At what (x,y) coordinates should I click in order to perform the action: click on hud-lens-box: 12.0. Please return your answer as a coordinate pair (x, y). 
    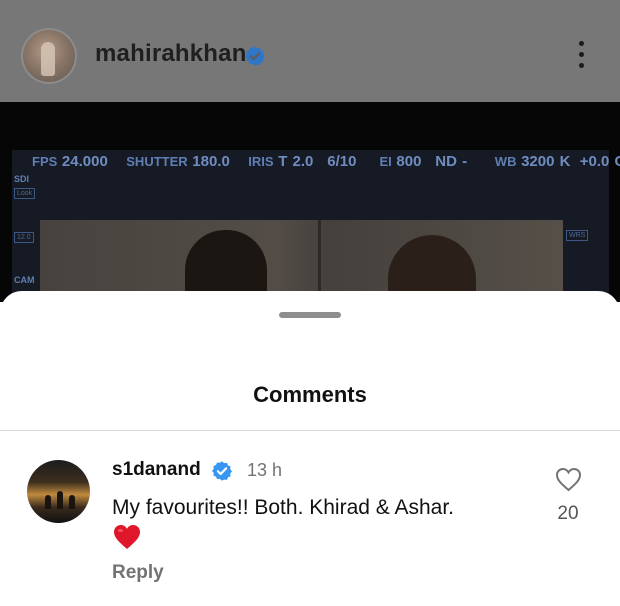
    Looking at the image, I should click on (24, 237).